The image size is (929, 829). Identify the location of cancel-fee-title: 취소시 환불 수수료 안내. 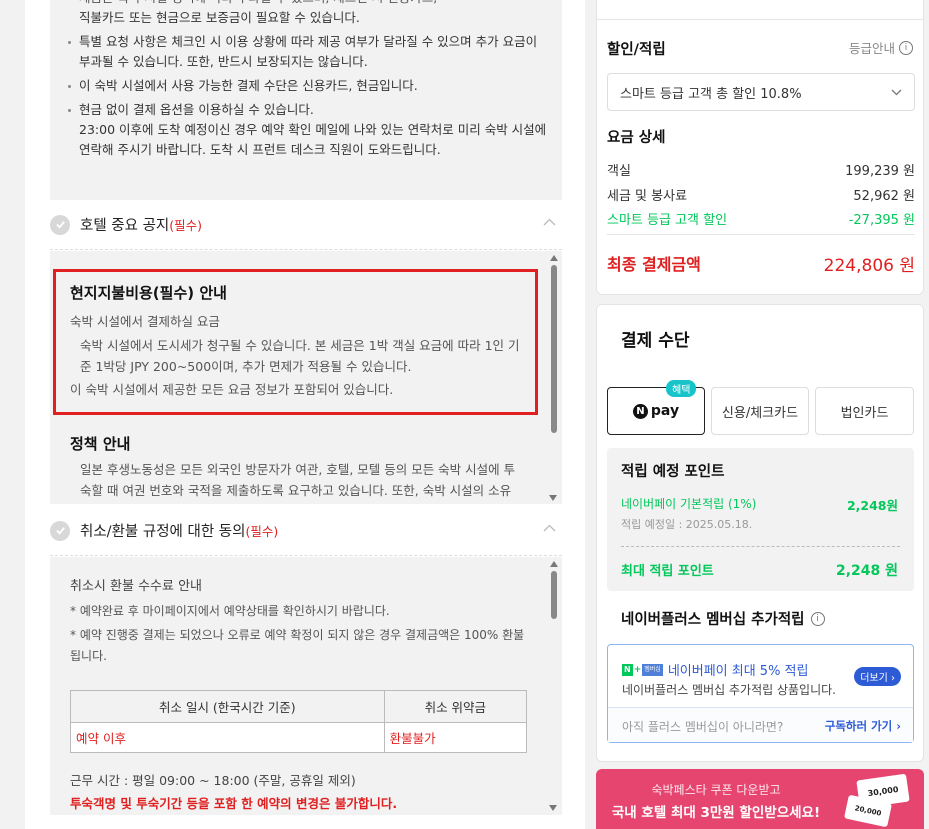
(136, 586).